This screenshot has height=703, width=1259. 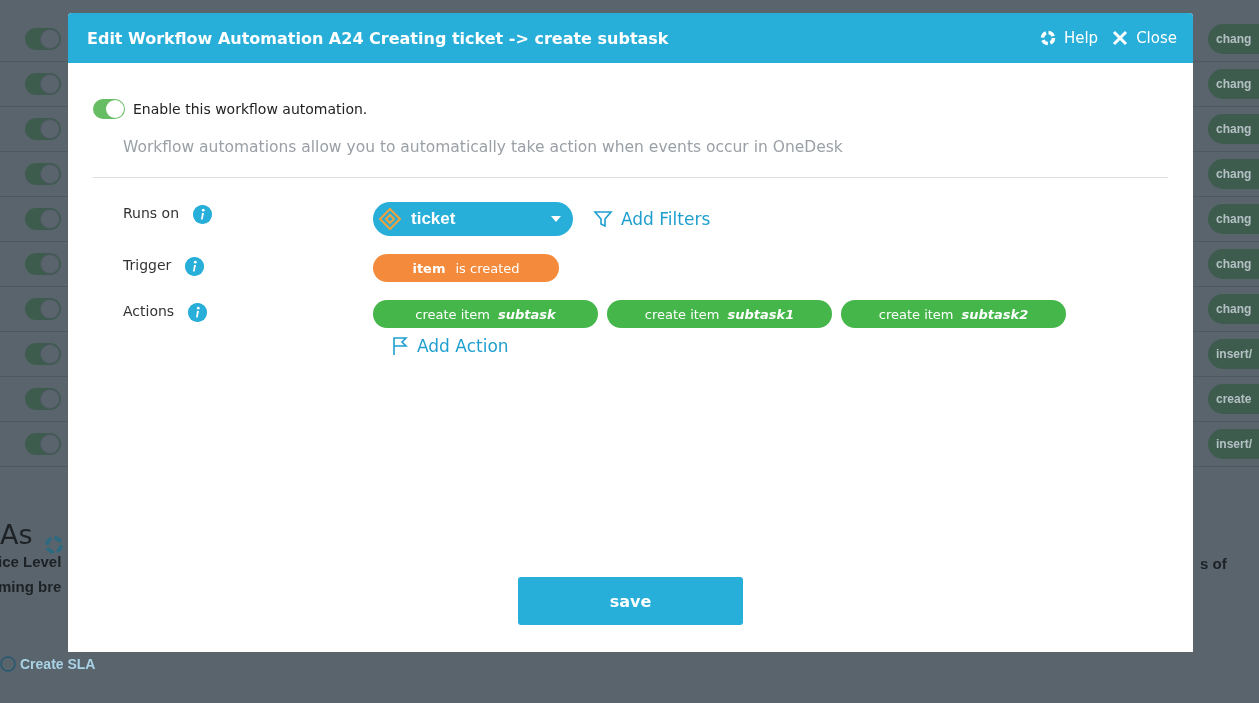 What do you see at coordinates (149, 311) in the screenshot?
I see `field-label: Actions` at bounding box center [149, 311].